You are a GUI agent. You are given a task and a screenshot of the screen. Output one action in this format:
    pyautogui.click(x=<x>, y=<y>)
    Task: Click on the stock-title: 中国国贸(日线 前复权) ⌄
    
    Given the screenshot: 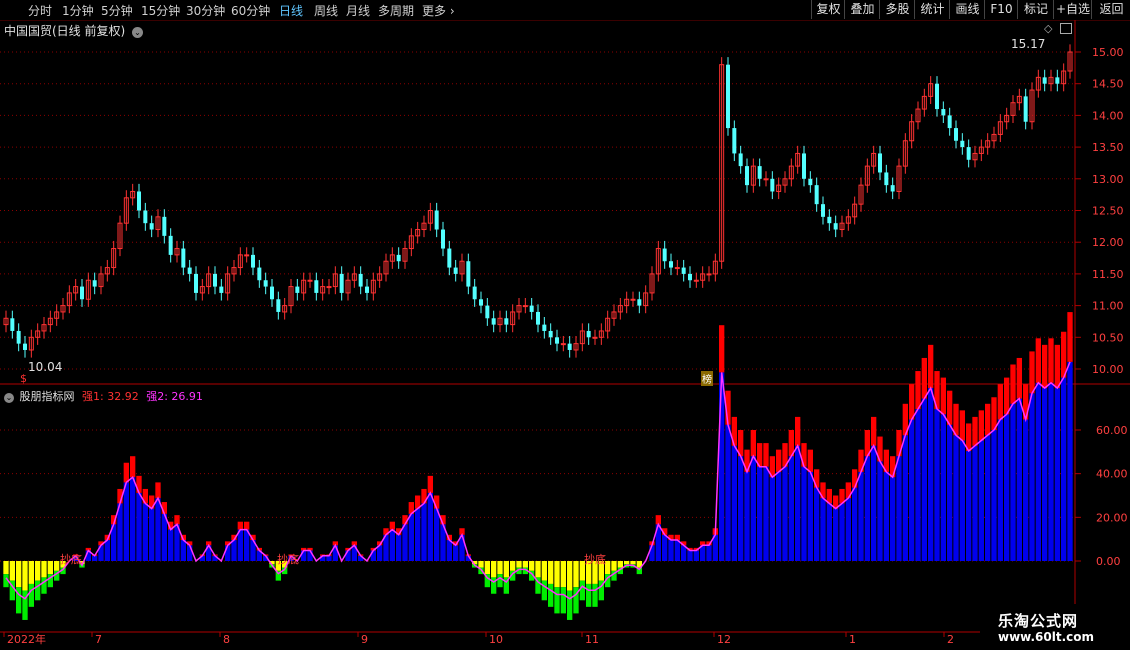 What is the action you would take?
    pyautogui.click(x=74, y=30)
    